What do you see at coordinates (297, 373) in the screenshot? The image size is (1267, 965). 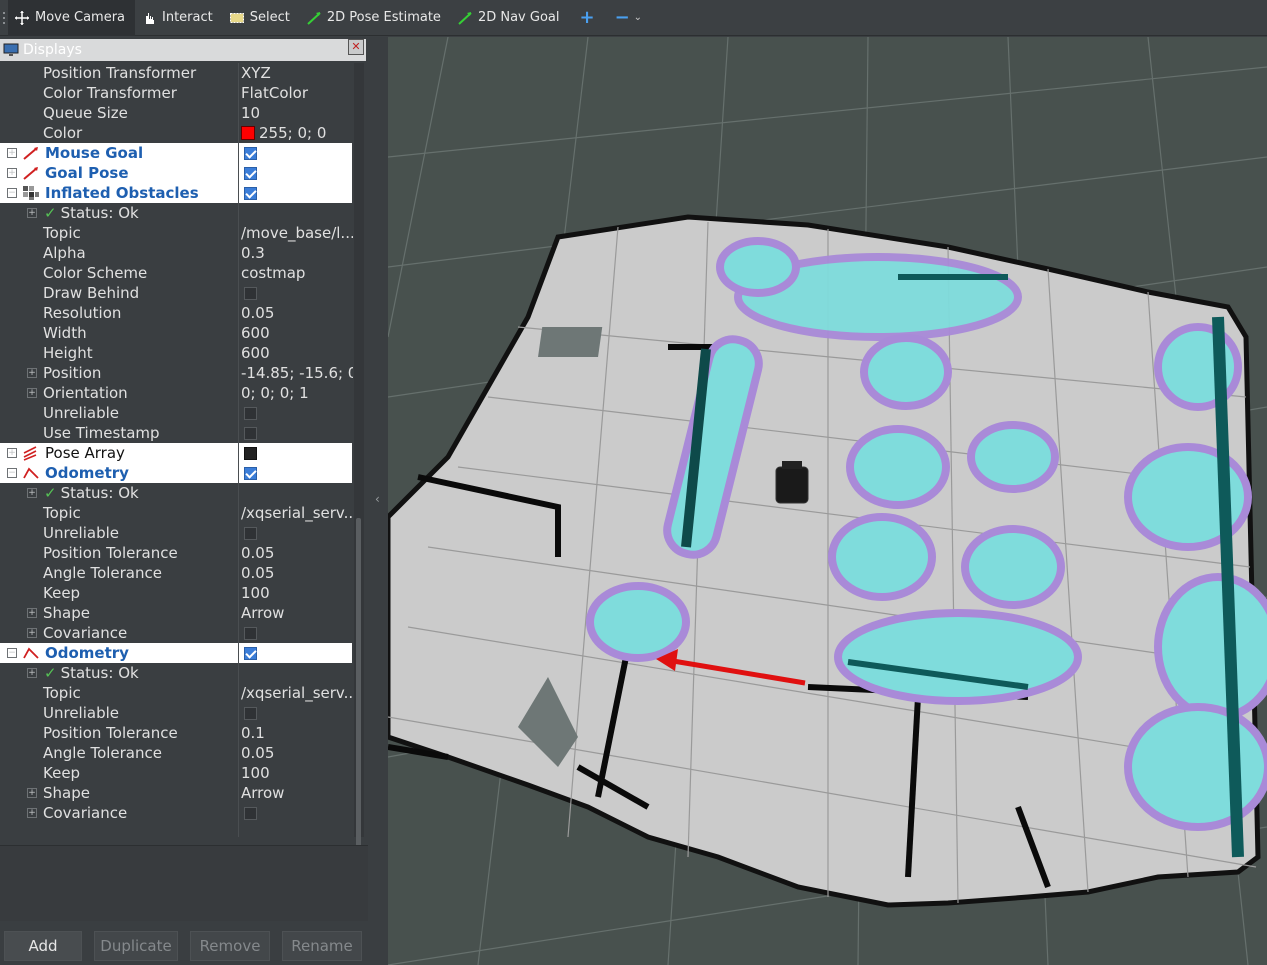 I see `property-value: -14.85; -15.6; 0` at bounding box center [297, 373].